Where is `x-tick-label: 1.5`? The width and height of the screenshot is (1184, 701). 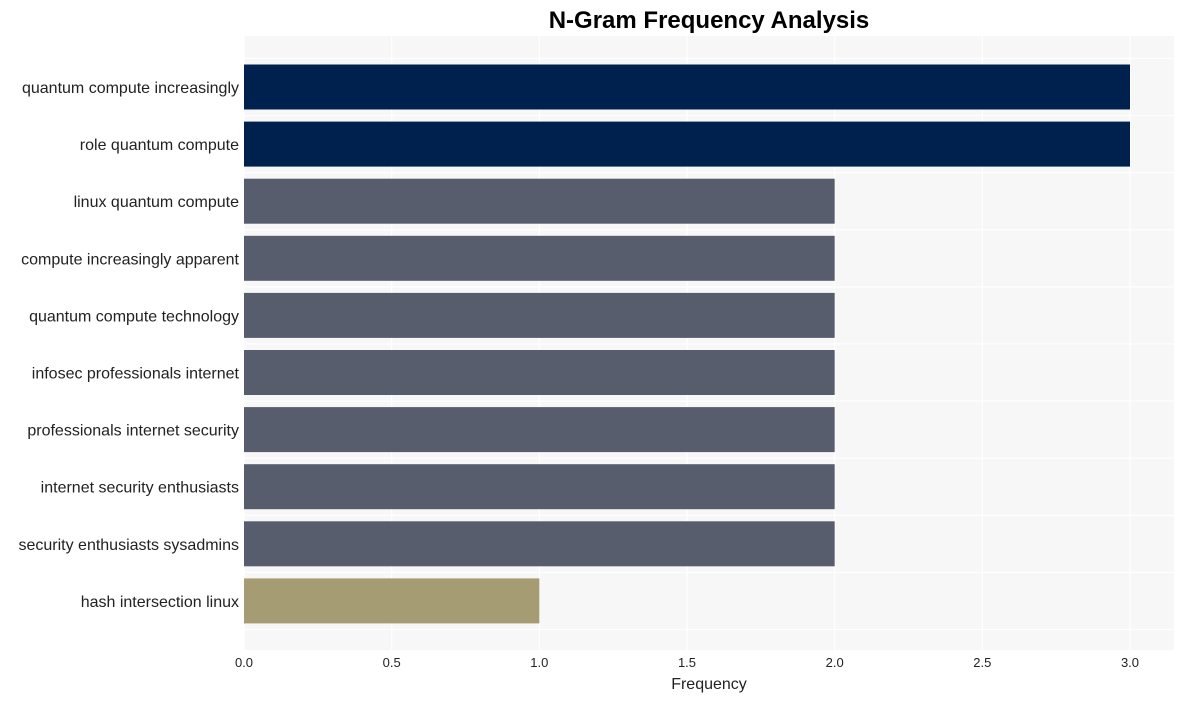 x-tick-label: 1.5 is located at coordinates (687, 662).